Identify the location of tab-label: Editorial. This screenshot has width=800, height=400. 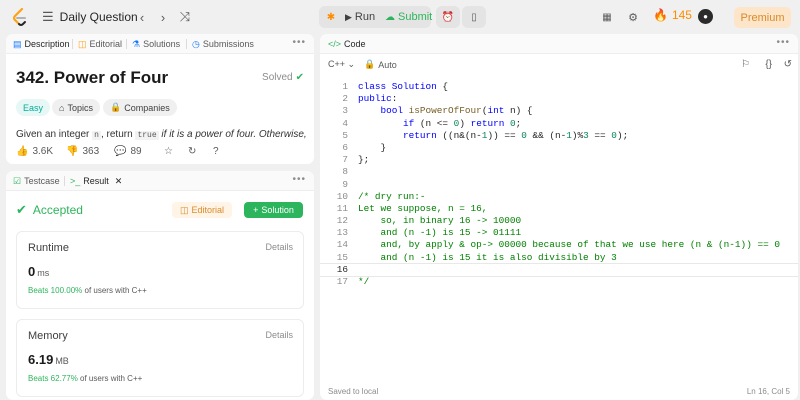
(106, 44).